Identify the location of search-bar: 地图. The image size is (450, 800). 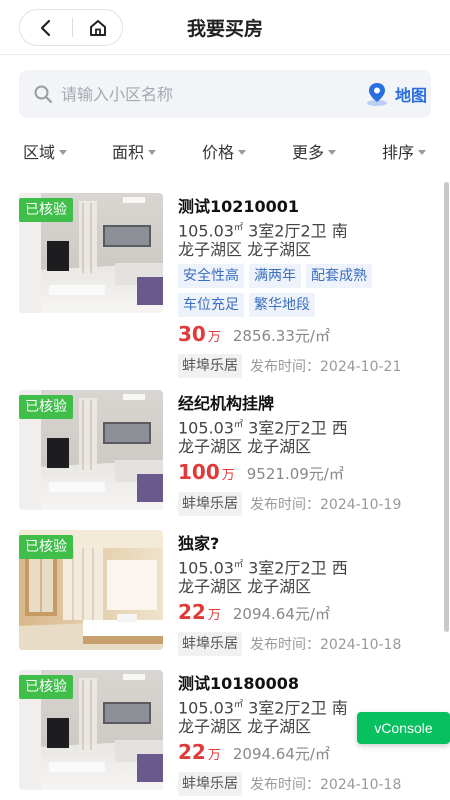
(225, 94).